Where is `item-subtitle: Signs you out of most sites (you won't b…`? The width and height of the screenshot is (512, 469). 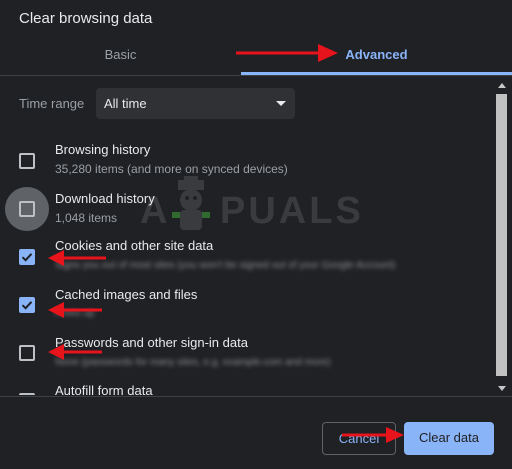 item-subtitle: Signs you out of most sites (you won't b… is located at coordinates (225, 265).